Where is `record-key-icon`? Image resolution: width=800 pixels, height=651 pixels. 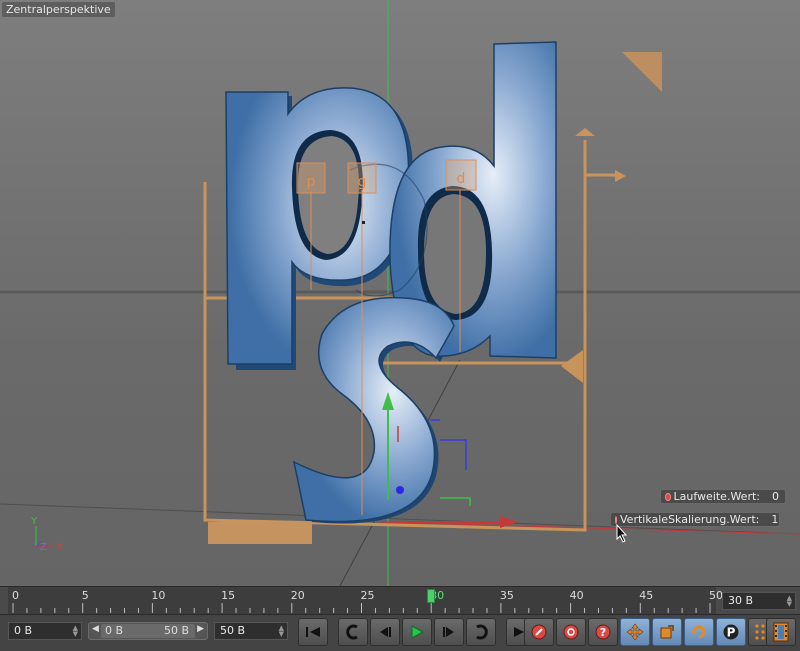
record-key-icon is located at coordinates (539, 632).